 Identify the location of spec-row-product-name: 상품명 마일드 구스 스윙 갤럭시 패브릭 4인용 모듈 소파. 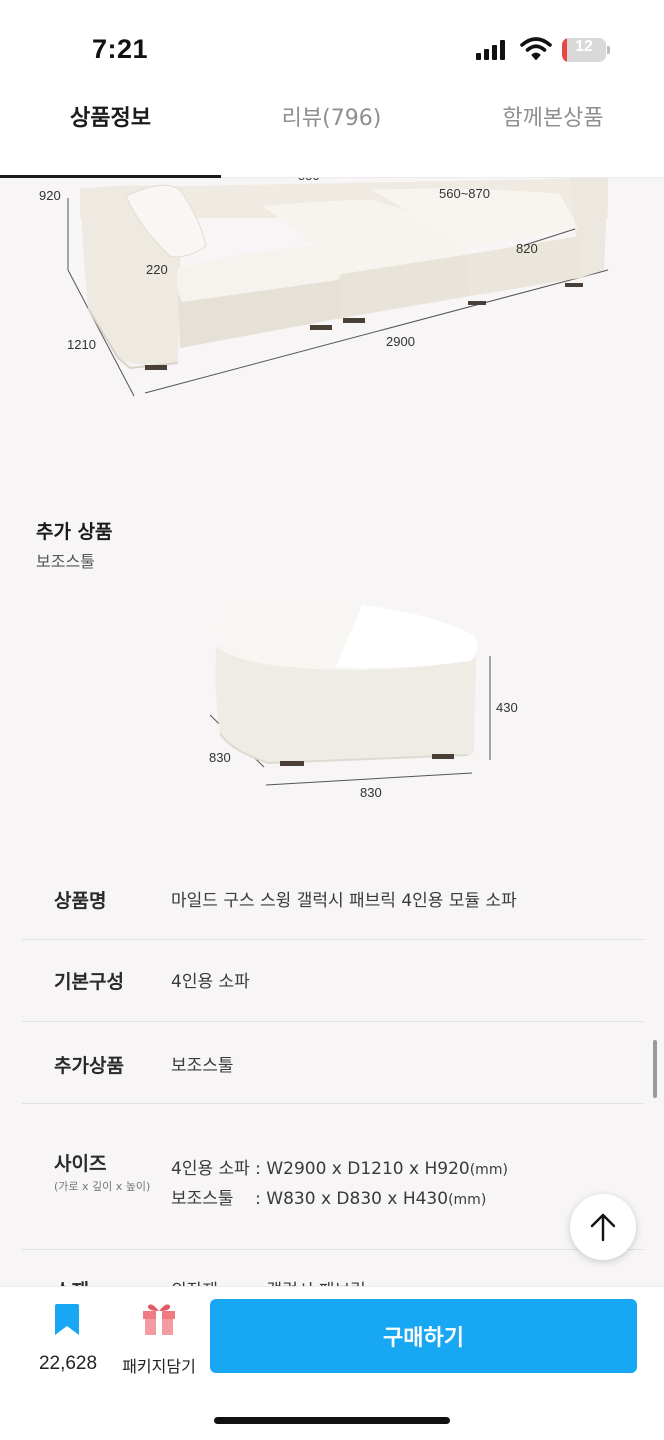
(333, 899).